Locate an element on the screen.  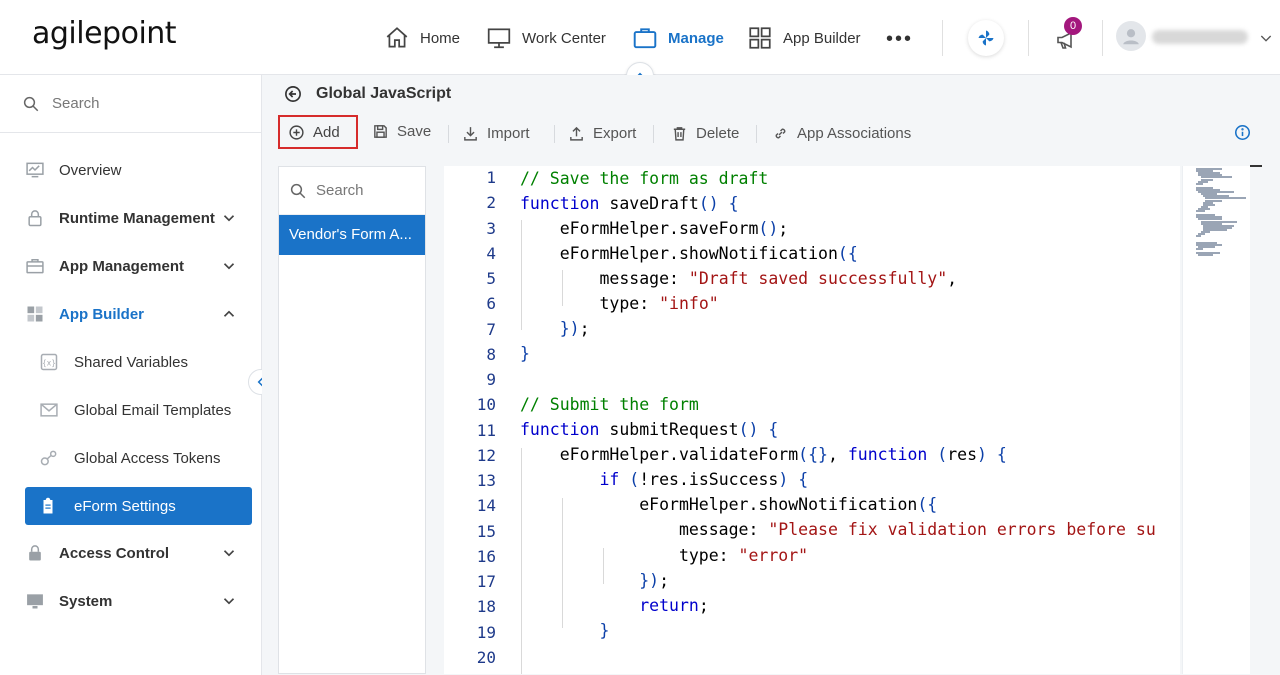
line-number: 16 is located at coordinates (486, 556).